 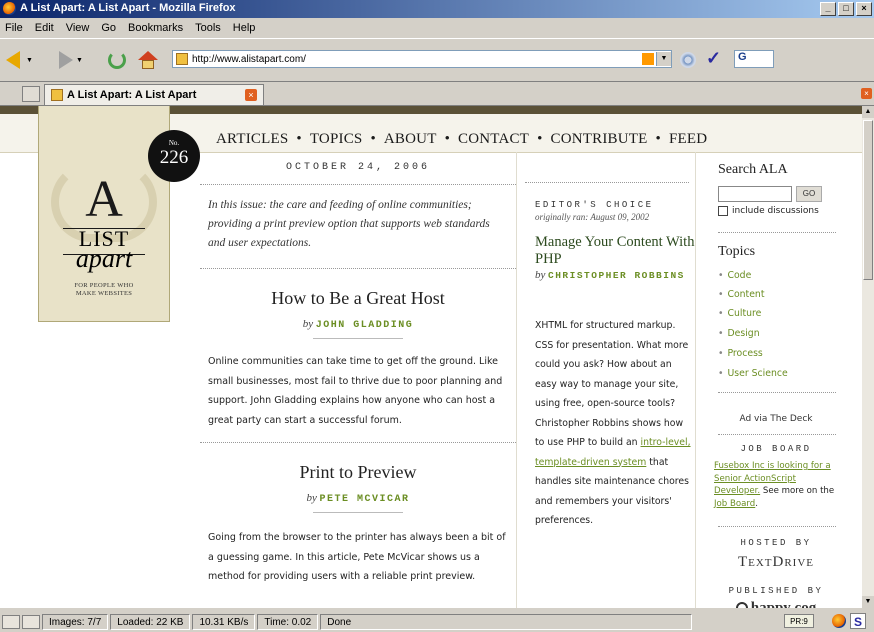 I want to click on editors-choice-heading: EDITOR'S CHOICE, so click(x=594, y=205).